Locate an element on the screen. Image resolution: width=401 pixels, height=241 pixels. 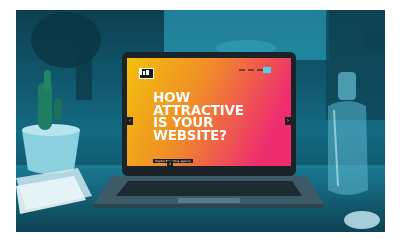
slider-prev-arrow-icon: ‹ is located at coordinates (130, 121).